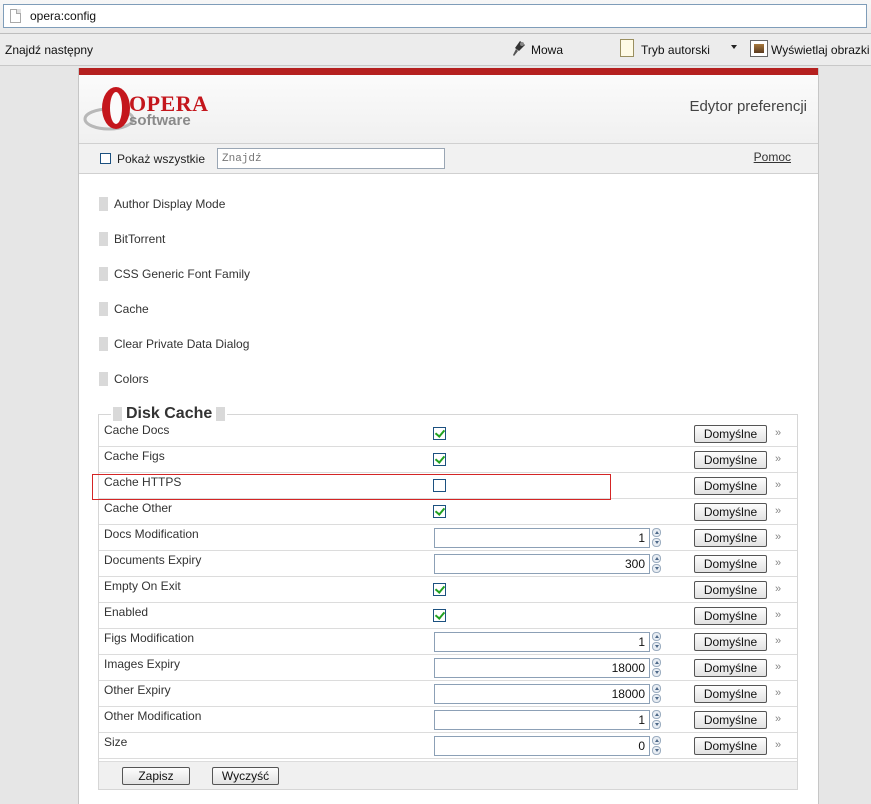 The height and width of the screenshot is (804, 871). I want to click on save-button: Zapisz, so click(156, 776).